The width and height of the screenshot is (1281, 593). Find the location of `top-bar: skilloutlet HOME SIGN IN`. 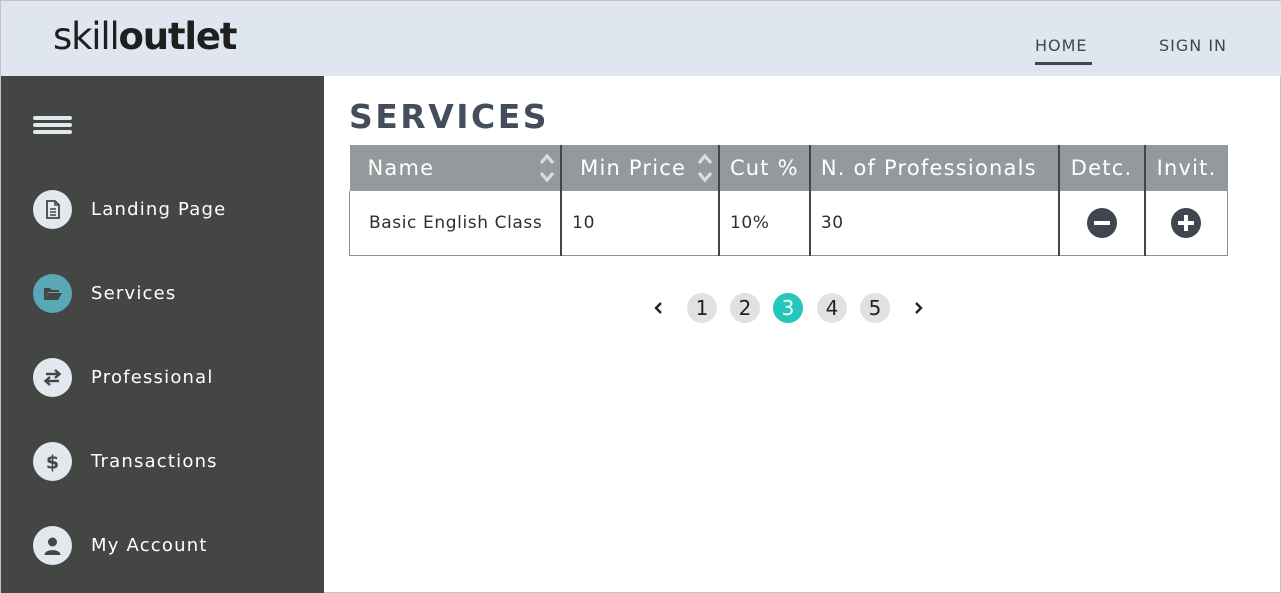

top-bar: skilloutlet HOME SIGN IN is located at coordinates (641, 38).